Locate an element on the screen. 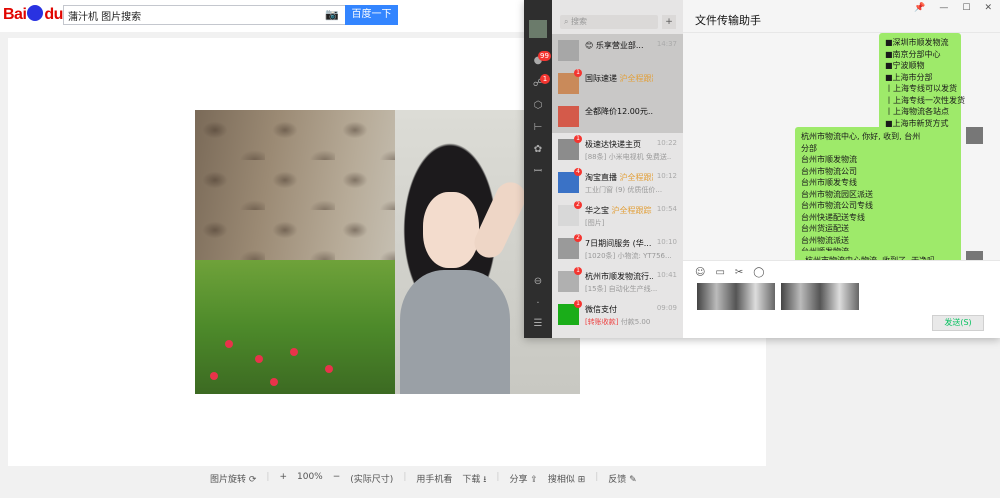  conversation-name: 极速达快递主页 is located at coordinates (613, 144).